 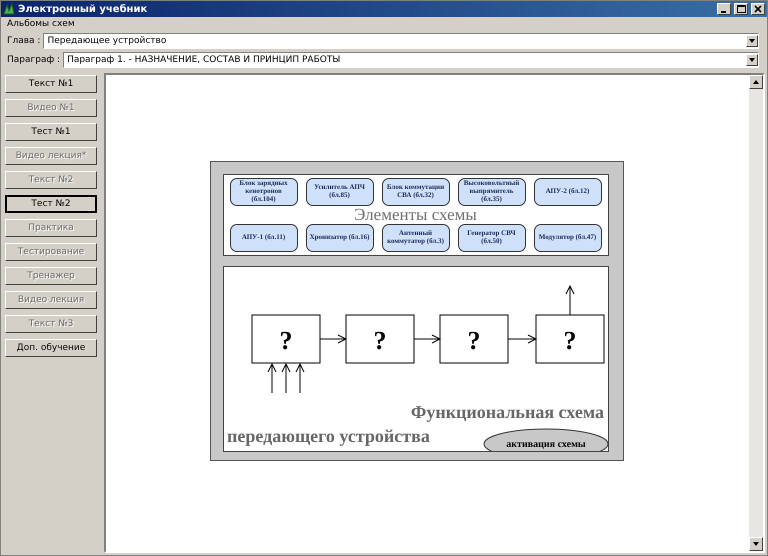 I want to click on activate-button: активация схемы, so click(x=545, y=439).